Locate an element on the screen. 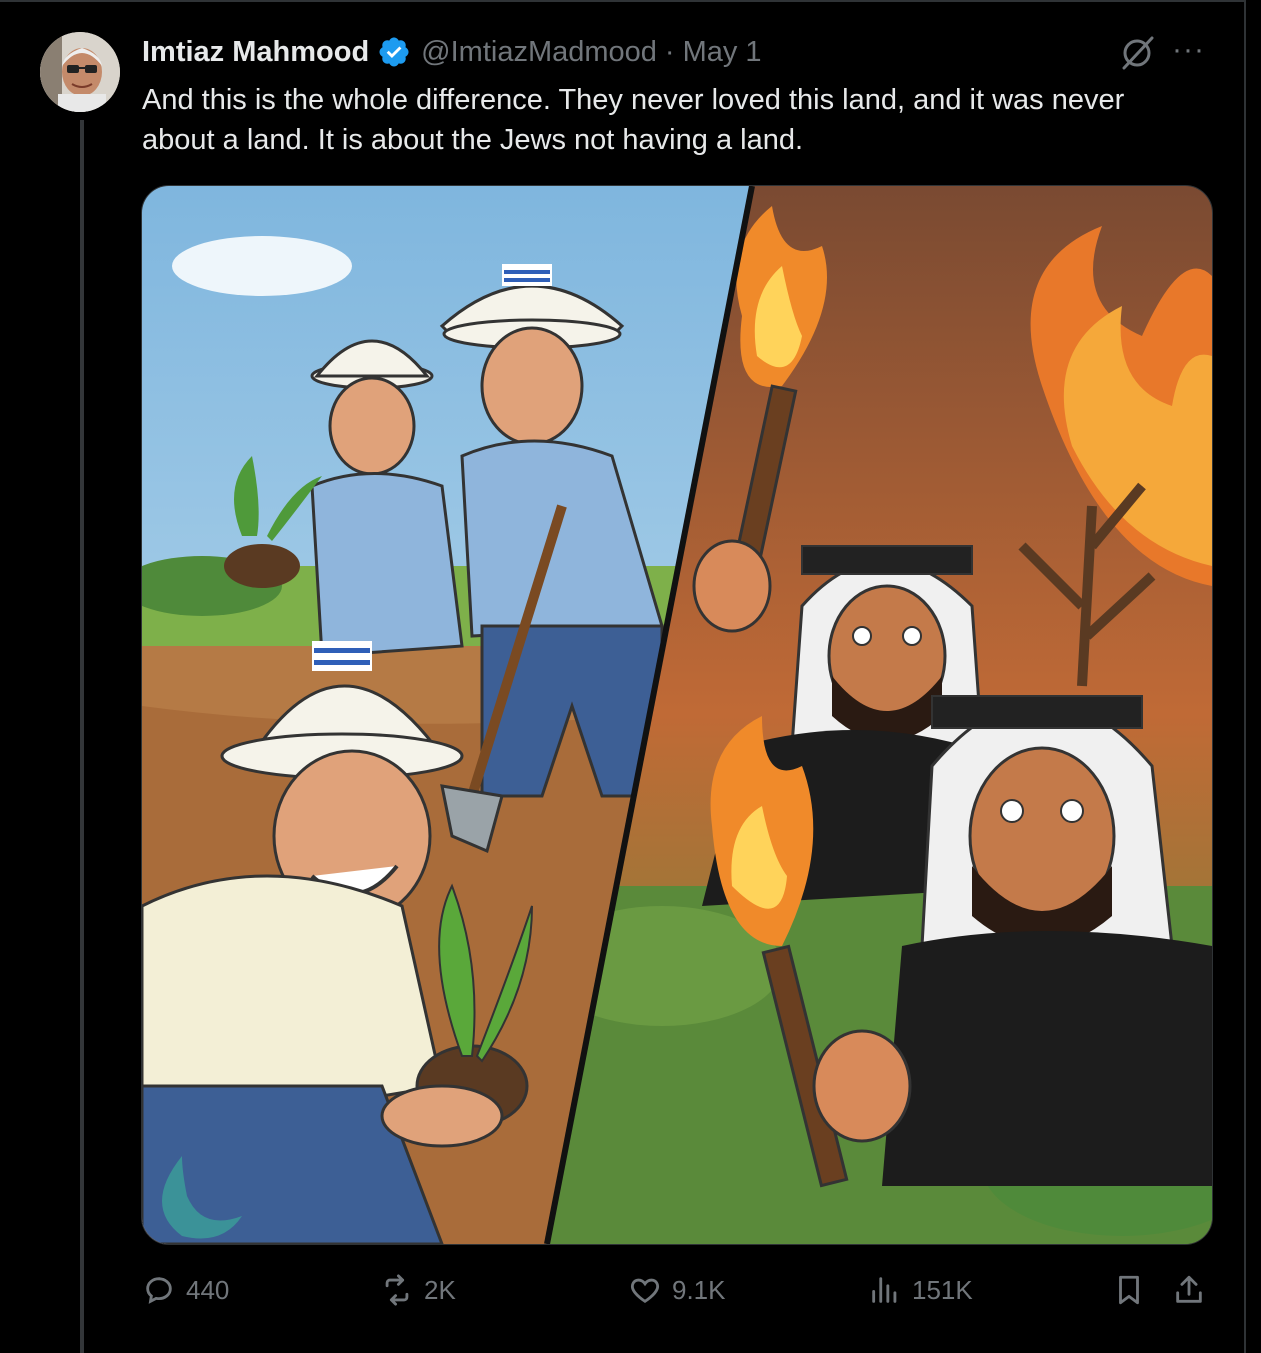 Image resolution: width=1261 pixels, height=1353 pixels. author-handle: @ImtiazMadmood is located at coordinates (539, 52).